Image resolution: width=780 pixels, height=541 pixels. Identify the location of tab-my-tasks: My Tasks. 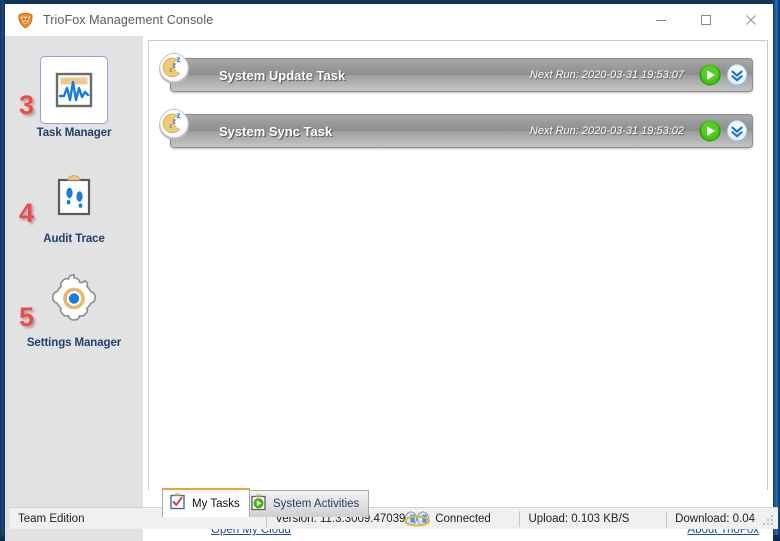
(206, 502).